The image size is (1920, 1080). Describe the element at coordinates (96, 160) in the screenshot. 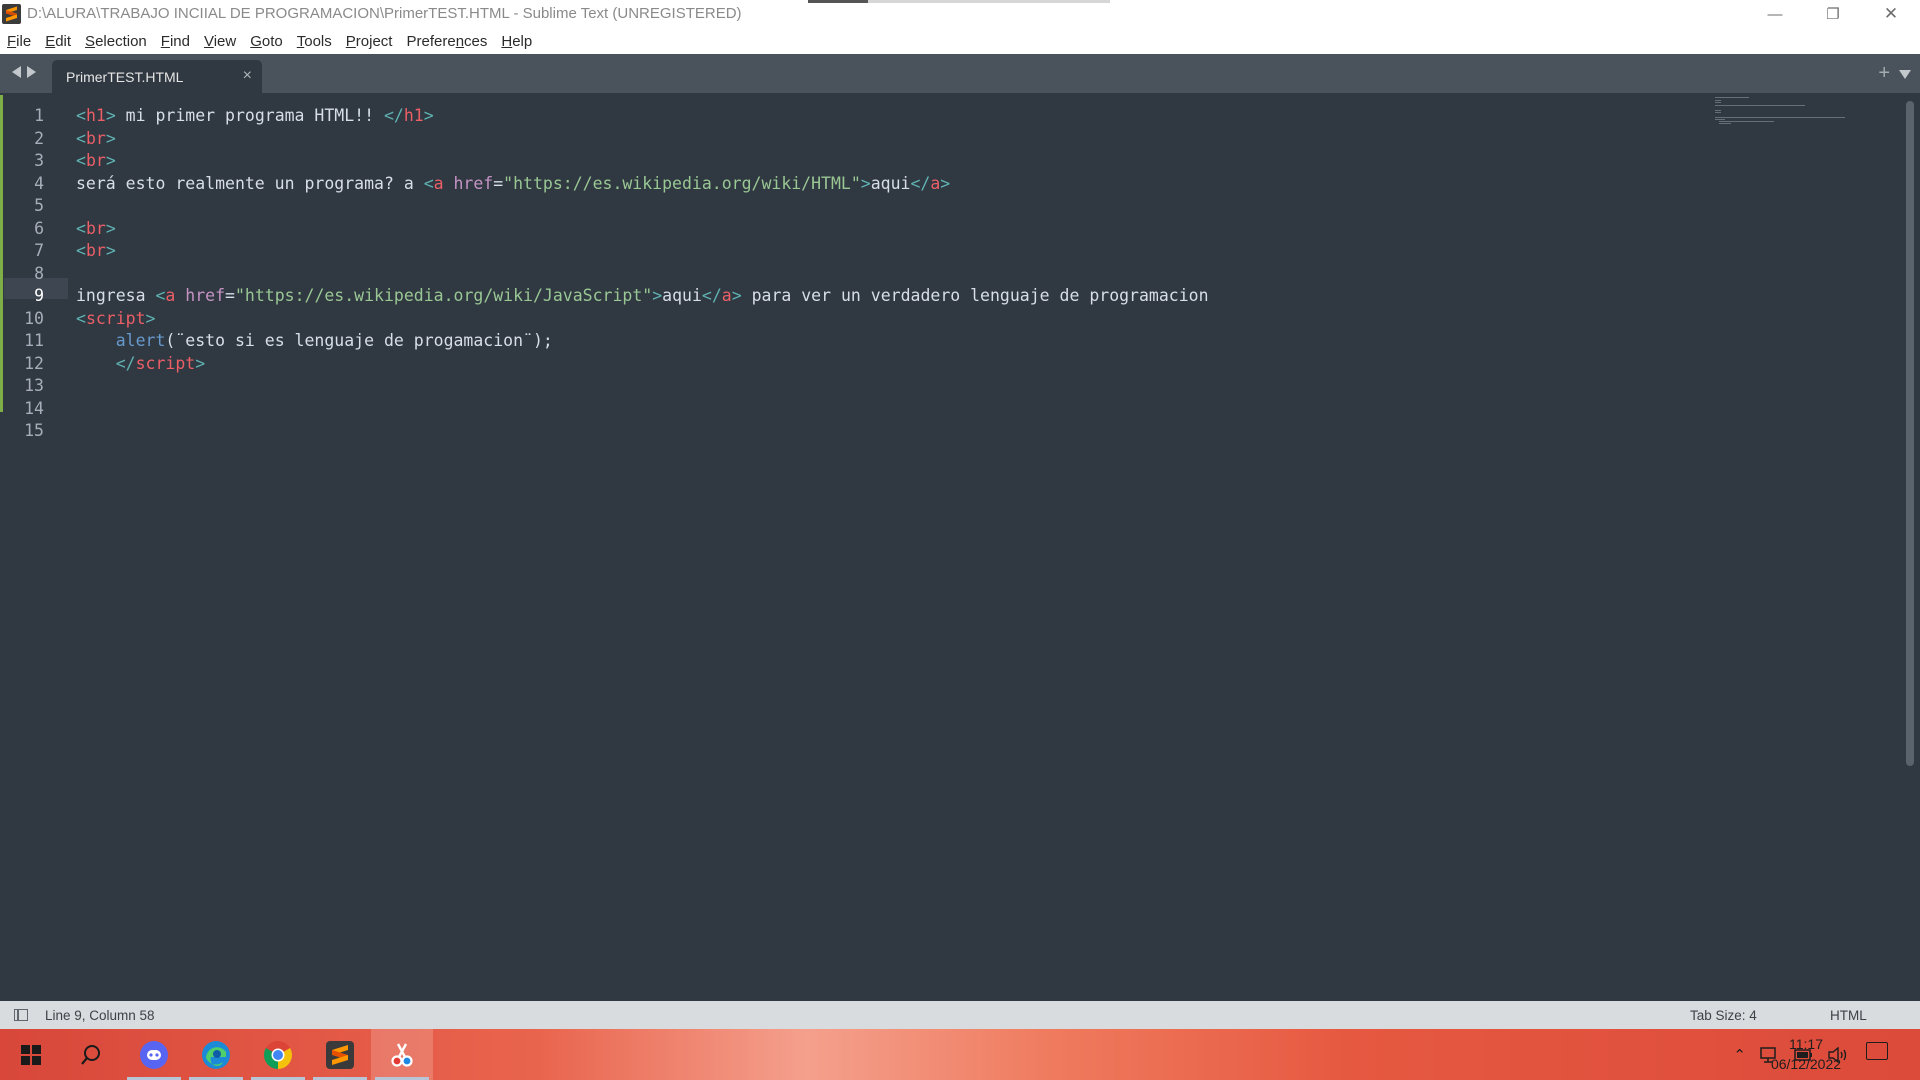

I see `code-line-3: <br>` at that location.